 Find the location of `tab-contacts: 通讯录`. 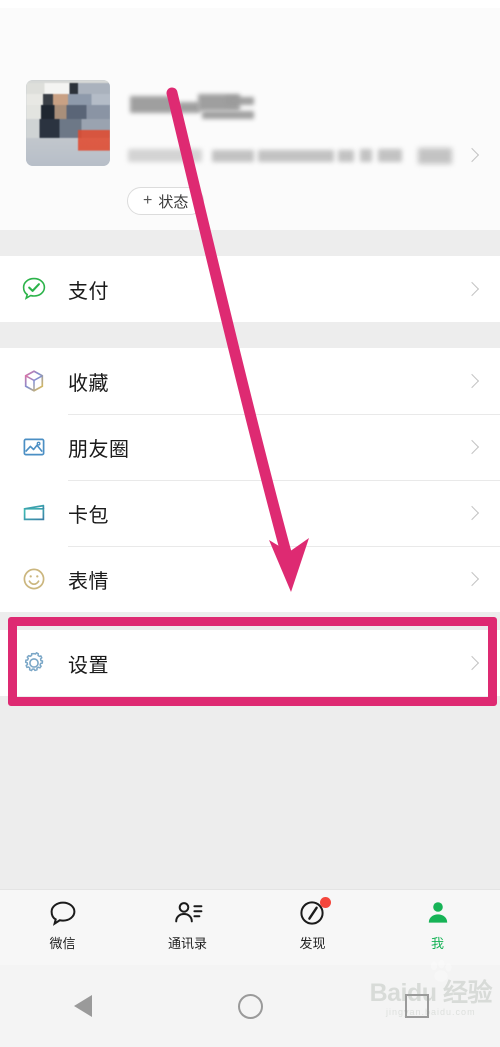

tab-contacts: 通讯录 is located at coordinates (187, 925).